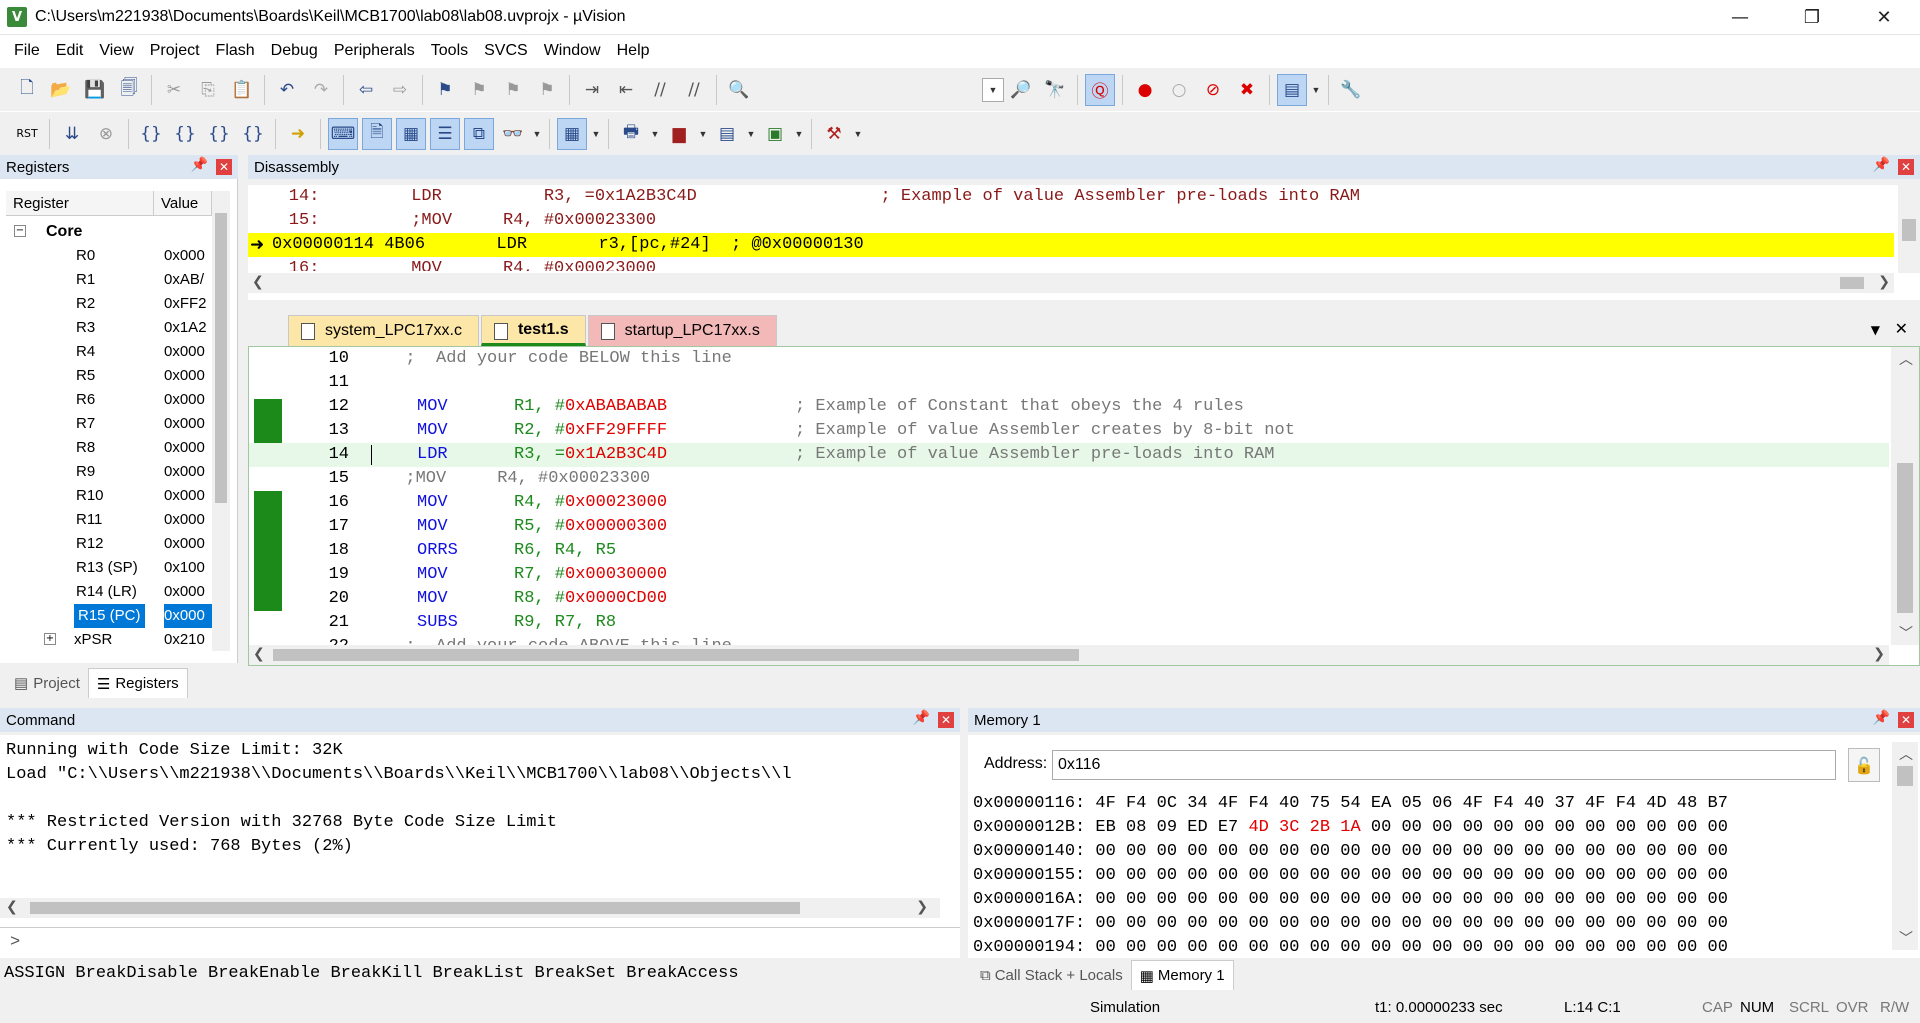 The height and width of the screenshot is (1023, 1920). I want to click on watch-window-icon: 👓, so click(513, 134).